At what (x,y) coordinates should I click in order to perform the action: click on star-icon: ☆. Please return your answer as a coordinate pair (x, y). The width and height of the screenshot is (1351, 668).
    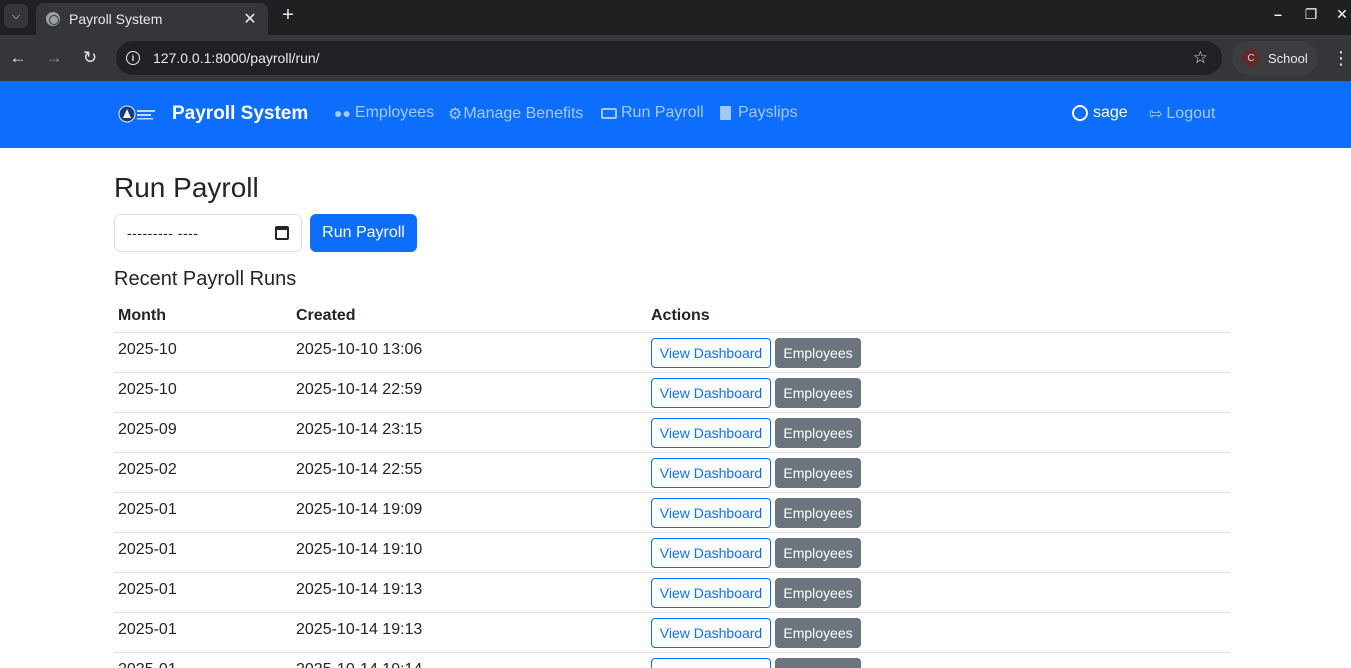
    Looking at the image, I should click on (1200, 58).